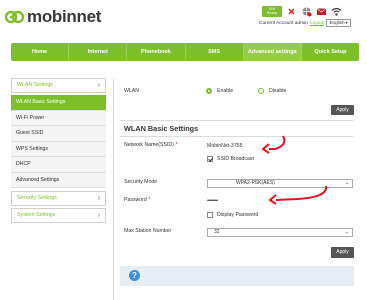 This screenshot has width=367, height=300. Describe the element at coordinates (283, 23) in the screenshot. I see `account-text: Current Account admin` at that location.